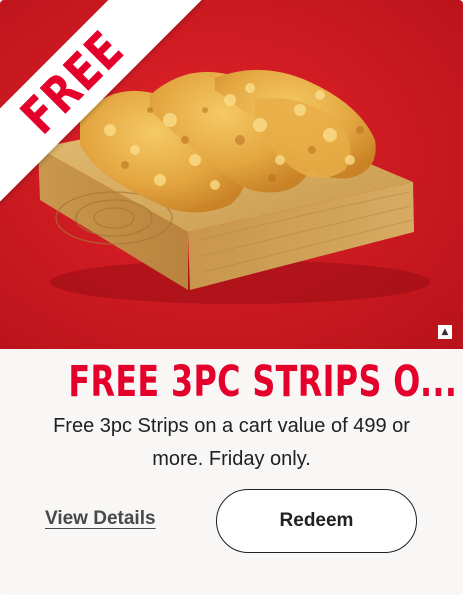  Describe the element at coordinates (316, 521) in the screenshot. I see `redeem-button: Redeem` at that location.